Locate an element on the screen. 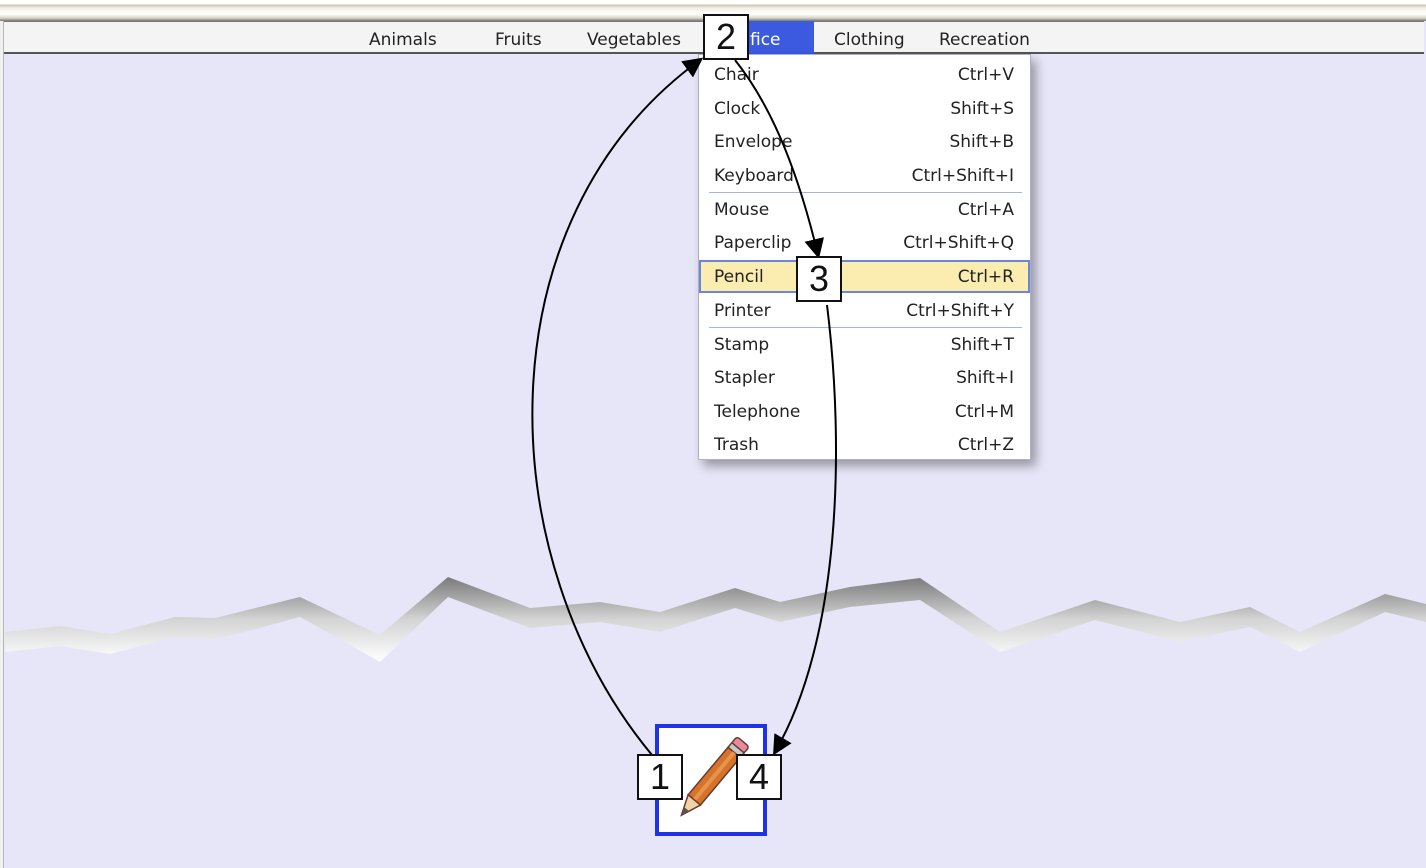 Image resolution: width=1426 pixels, height=868 pixels. step-label-1: 1 is located at coordinates (660, 777).